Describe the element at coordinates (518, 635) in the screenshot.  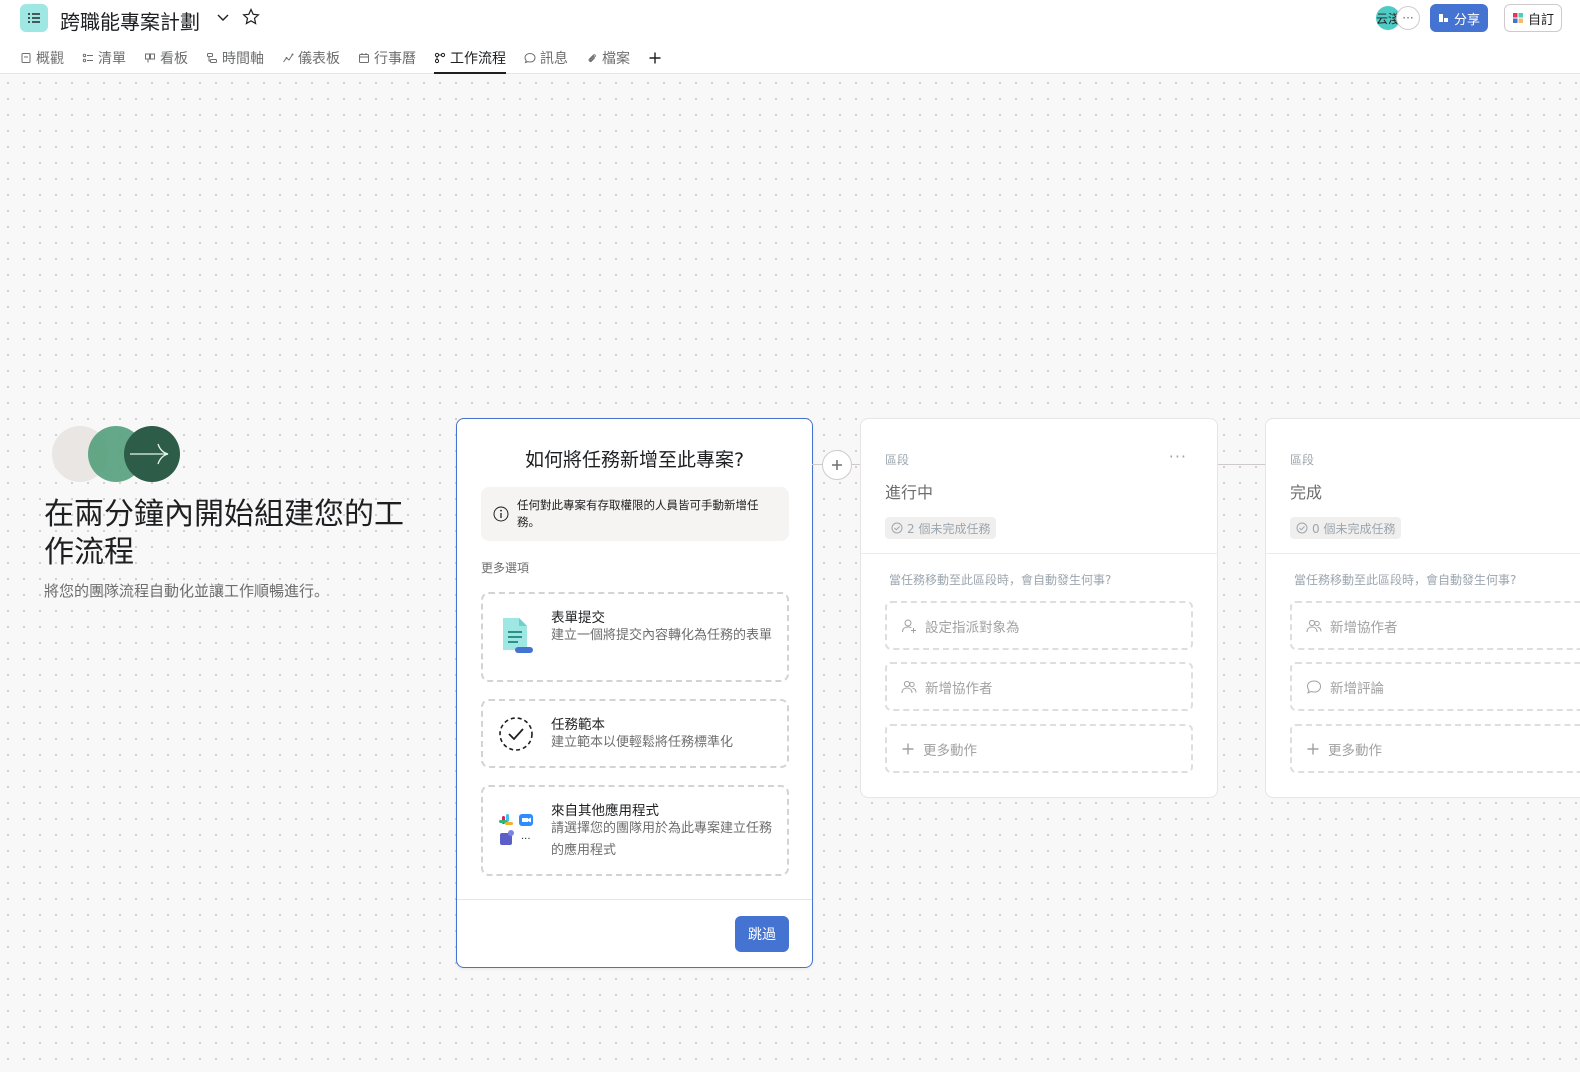
I see `form-icon` at that location.